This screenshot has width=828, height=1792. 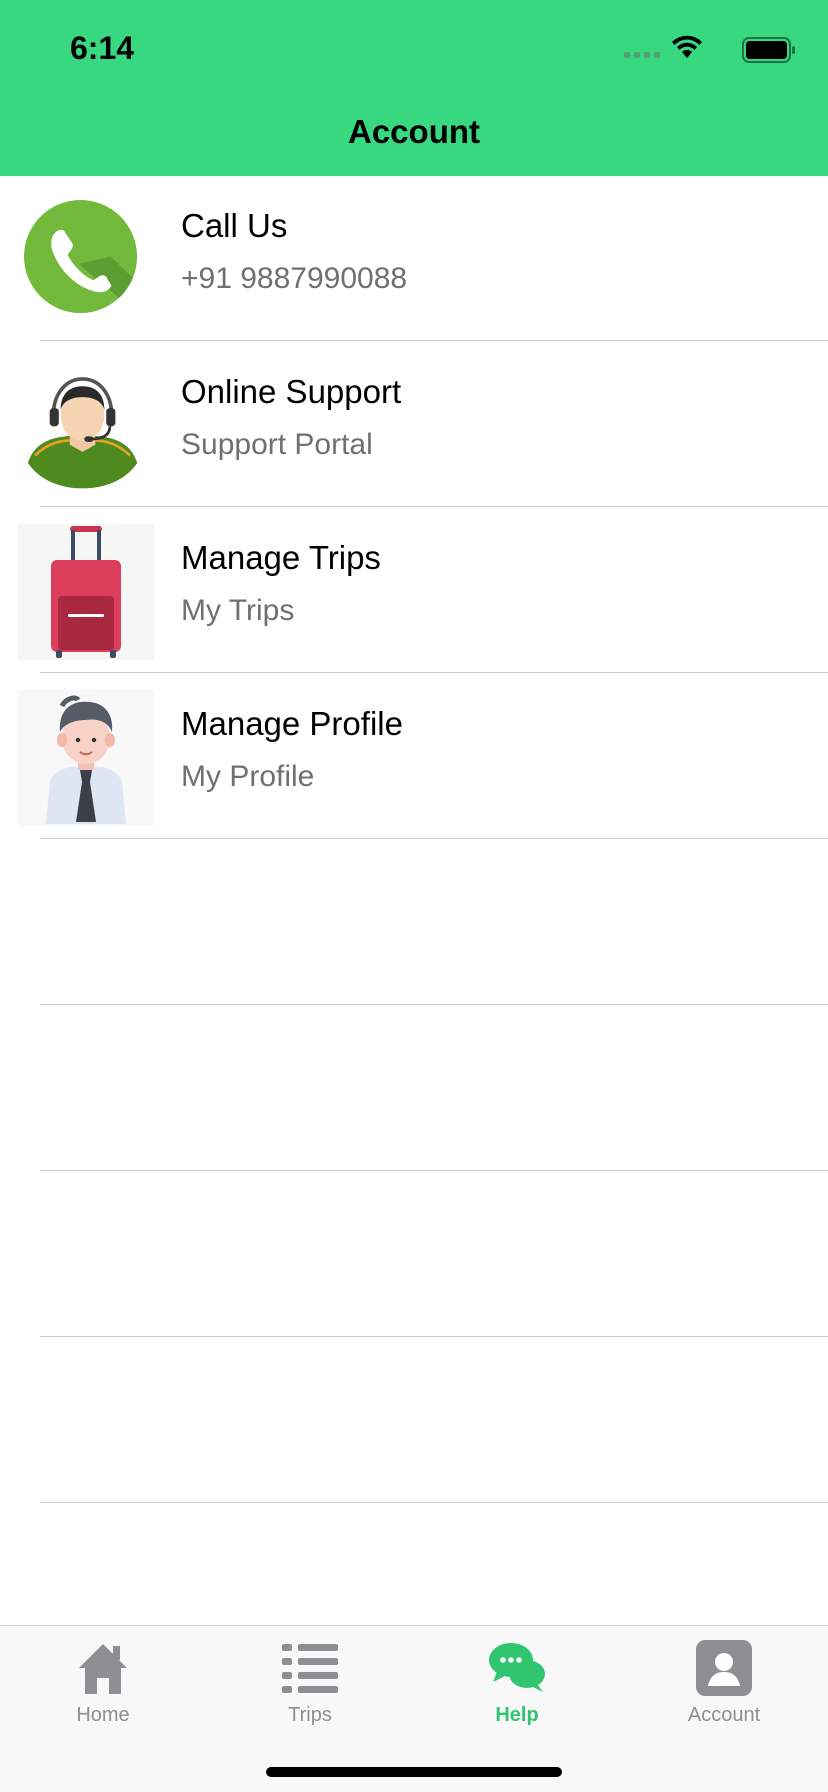 I want to click on tab-label: Account, so click(x=724, y=1715).